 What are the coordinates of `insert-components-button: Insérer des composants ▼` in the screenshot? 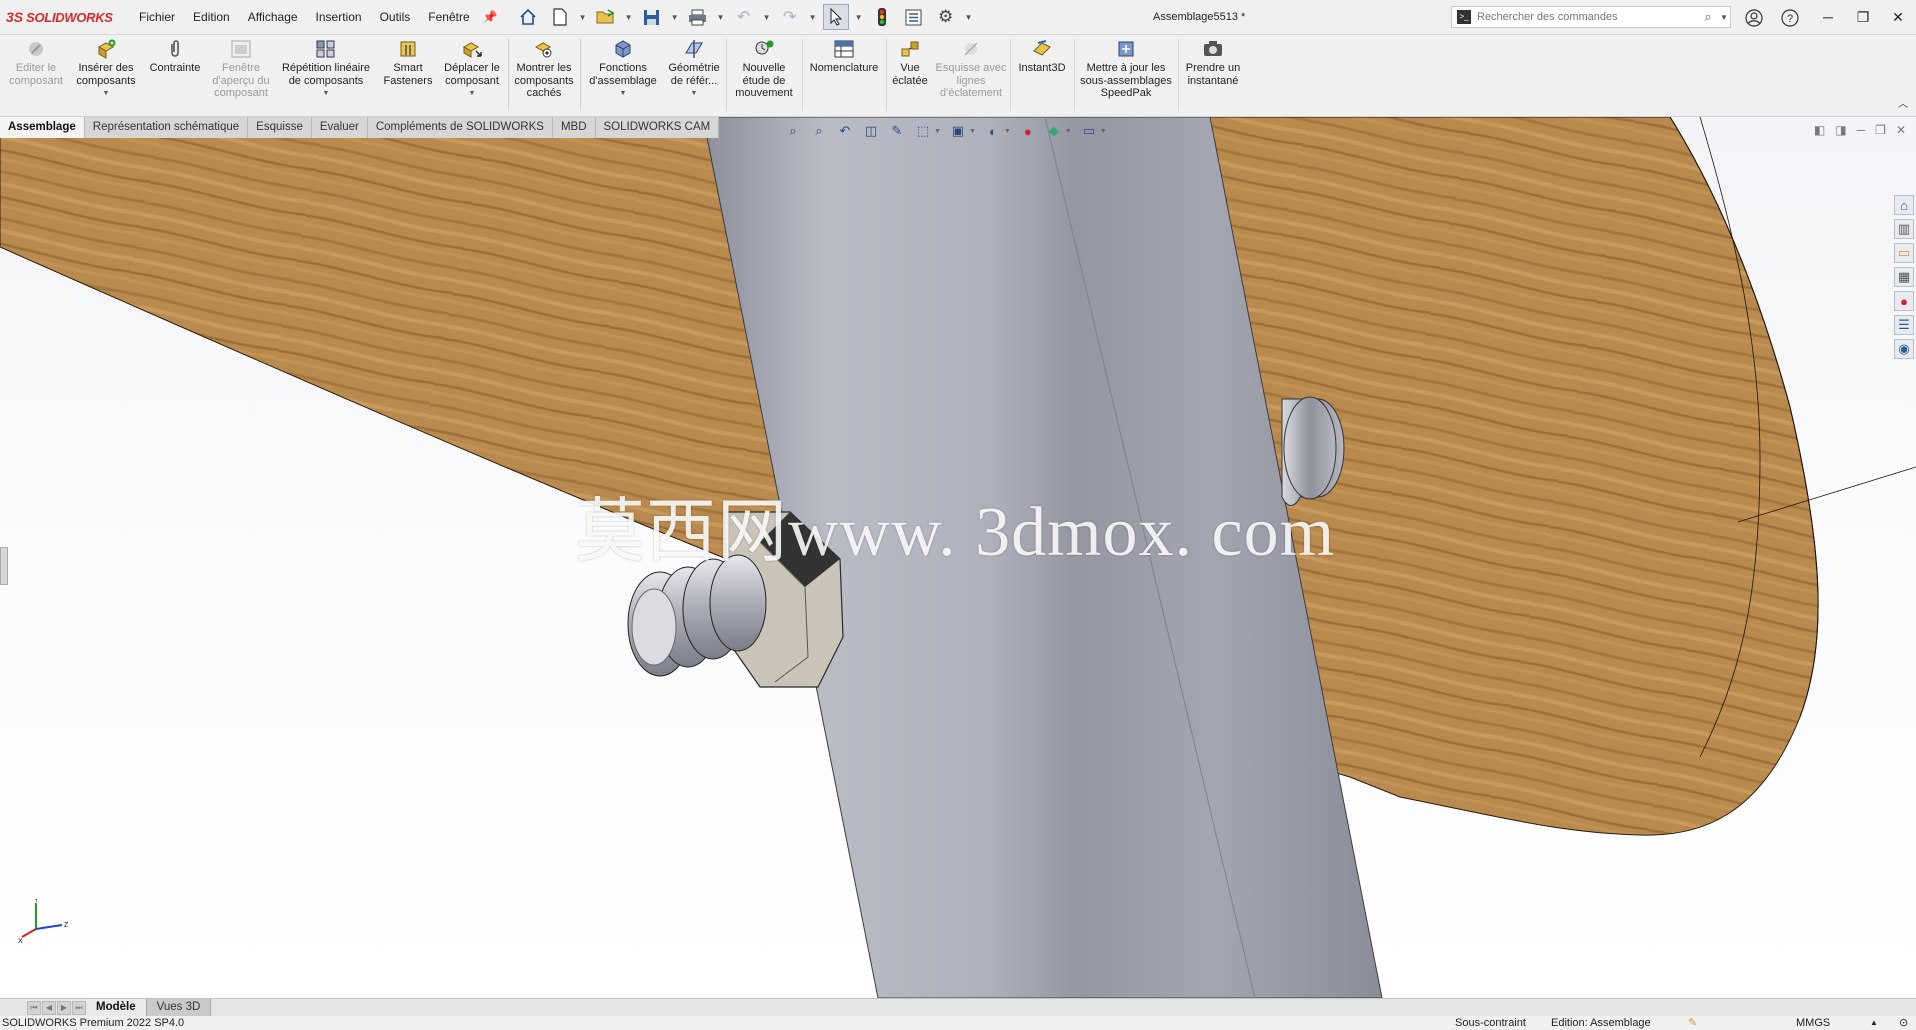 It's located at (106, 70).